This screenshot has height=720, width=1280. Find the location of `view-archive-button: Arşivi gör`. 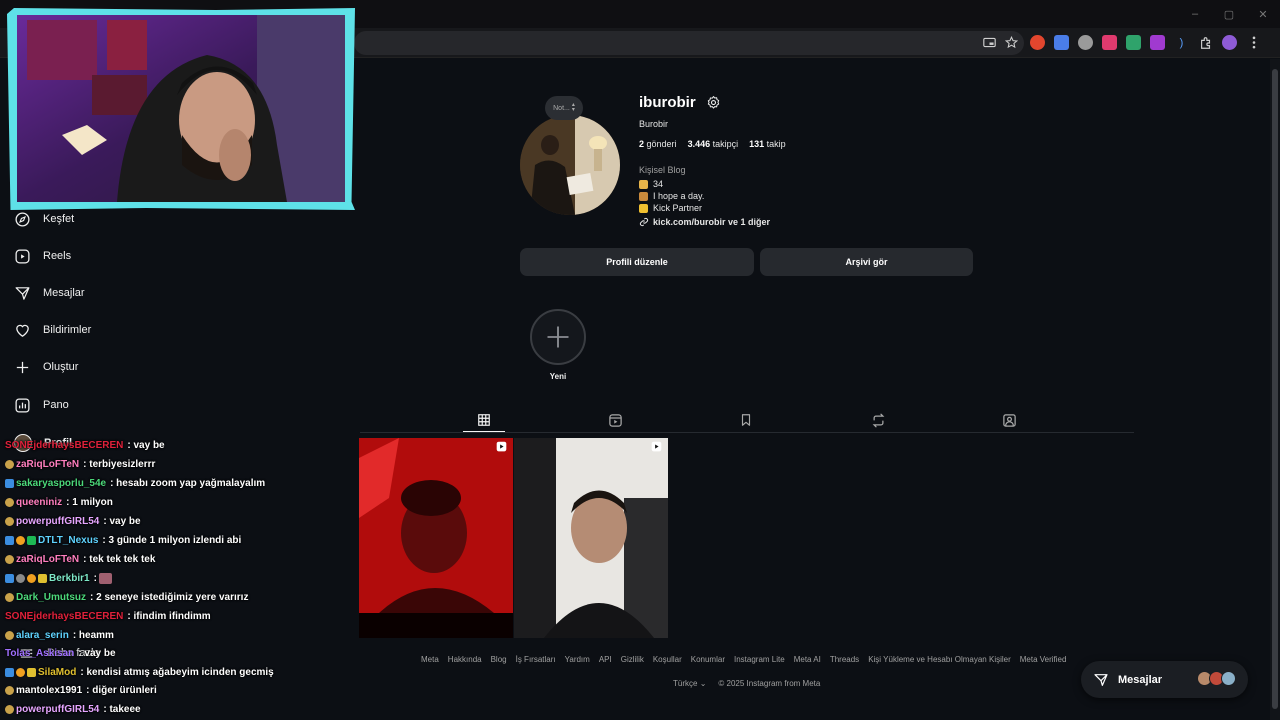

view-archive-button: Arşivi gör is located at coordinates (866, 262).